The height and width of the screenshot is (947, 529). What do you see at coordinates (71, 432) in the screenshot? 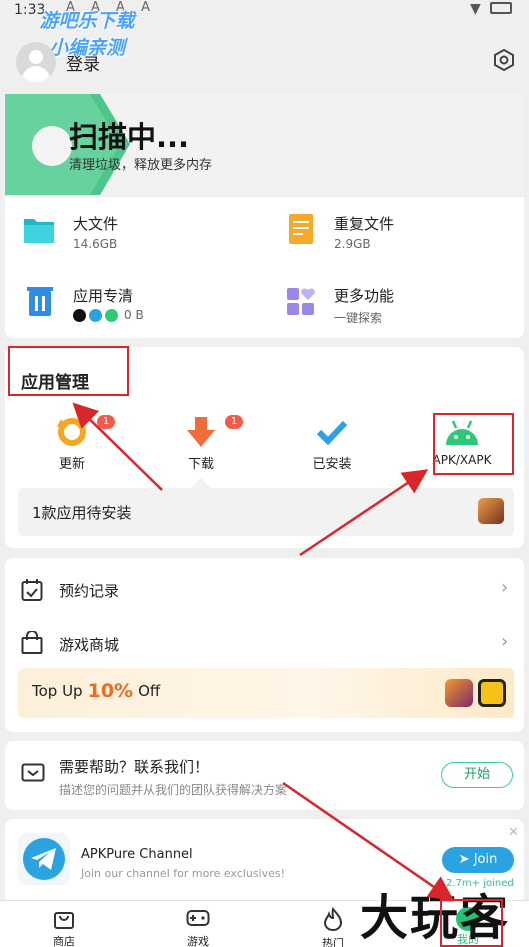
I see `update-refresh-icon` at bounding box center [71, 432].